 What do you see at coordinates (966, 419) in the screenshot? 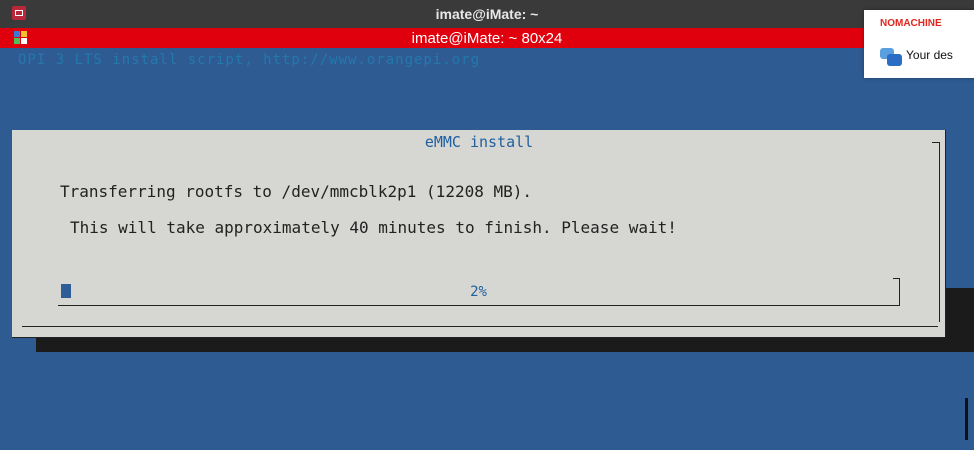
I see `scrollbar` at bounding box center [966, 419].